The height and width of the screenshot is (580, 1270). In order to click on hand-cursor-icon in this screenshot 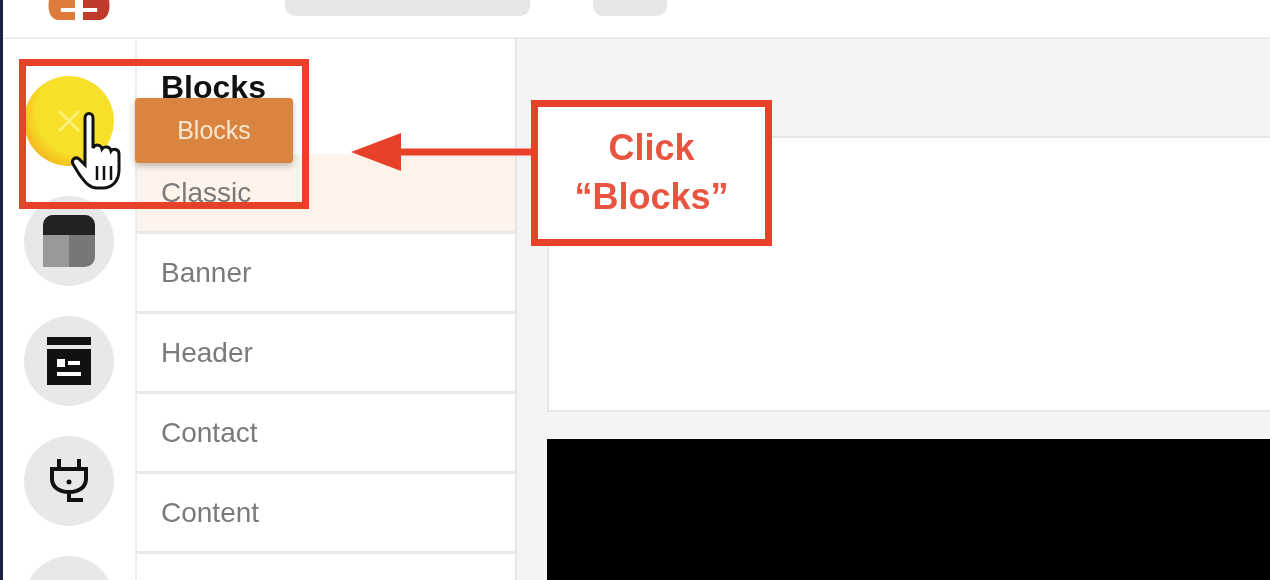, I will do `click(95, 151)`.